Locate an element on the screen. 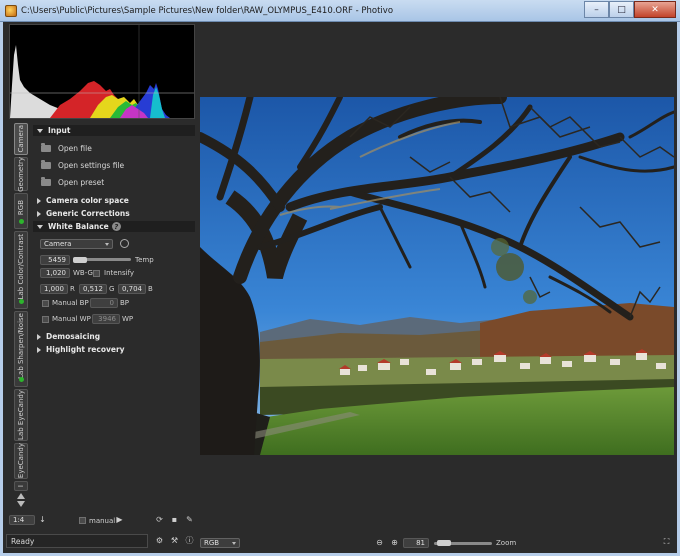  manual-bp-checkbox is located at coordinates (45, 303).